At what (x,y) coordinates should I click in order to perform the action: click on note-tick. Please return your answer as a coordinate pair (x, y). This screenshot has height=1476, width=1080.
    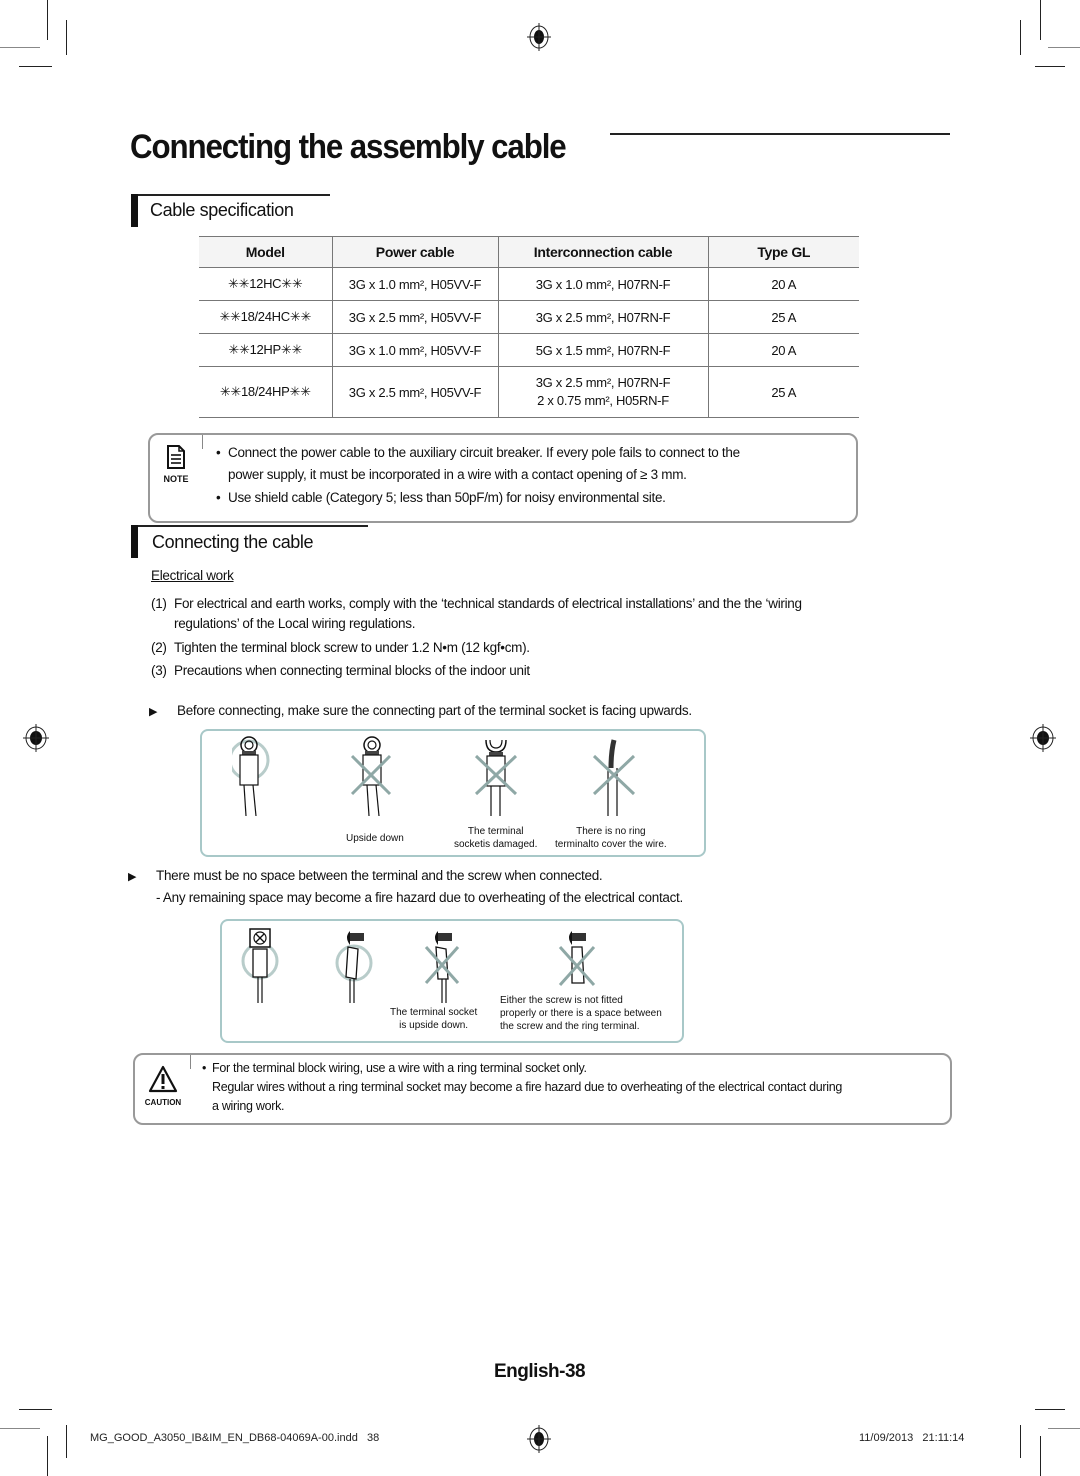
    Looking at the image, I should click on (202, 442).